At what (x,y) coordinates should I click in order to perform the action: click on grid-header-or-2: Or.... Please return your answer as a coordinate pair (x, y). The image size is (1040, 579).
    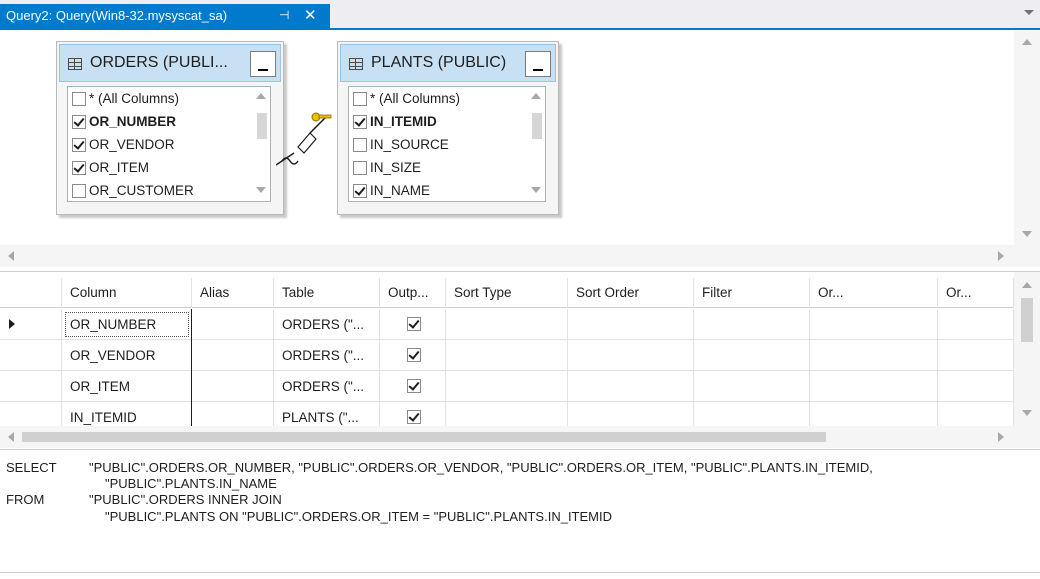
    Looking at the image, I should click on (976, 293).